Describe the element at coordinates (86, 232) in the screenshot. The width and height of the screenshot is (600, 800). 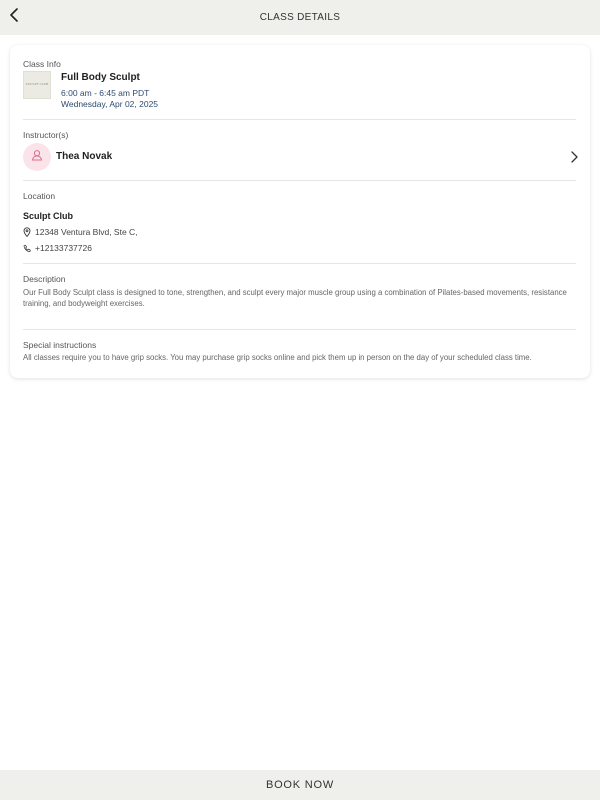
I see `location-address: 12348 Ventura Blvd, Ste C,` at that location.